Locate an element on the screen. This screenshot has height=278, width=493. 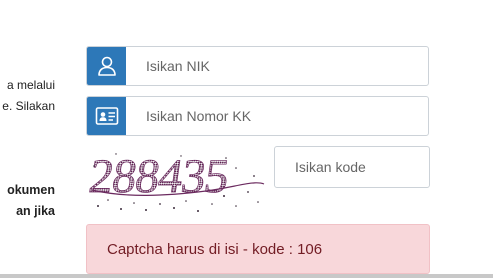
kk-input is located at coordinates (277, 116).